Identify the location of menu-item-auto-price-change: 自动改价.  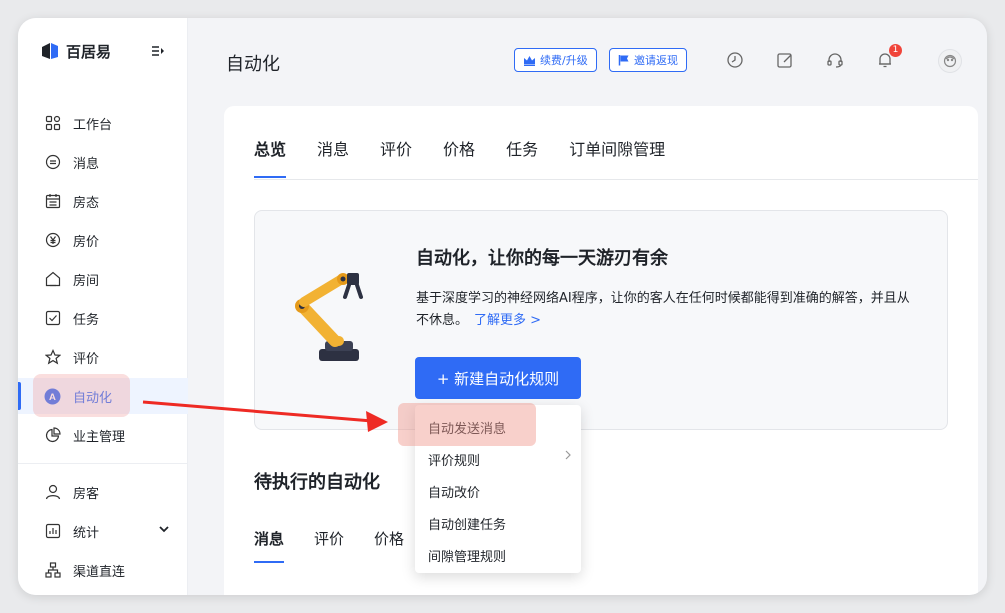
(498, 491).